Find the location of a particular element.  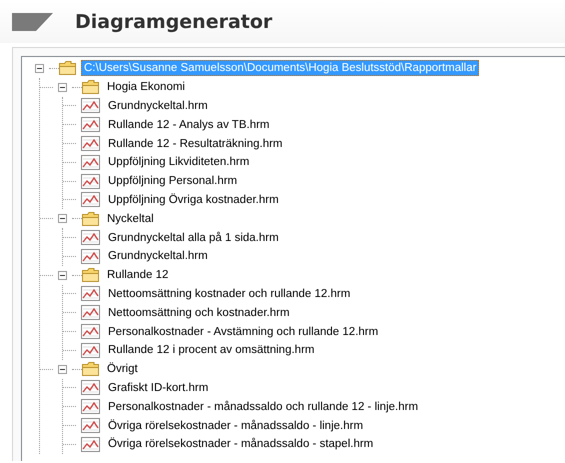

report-item: Grafiskt ID-kort.hrm is located at coordinates (158, 388).